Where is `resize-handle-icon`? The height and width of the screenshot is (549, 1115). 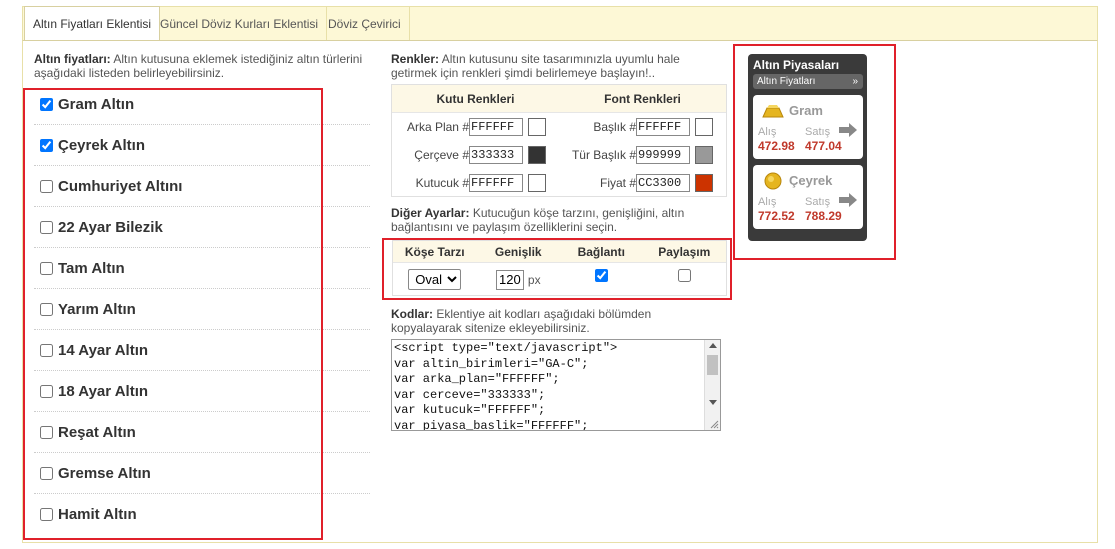
resize-handle-icon is located at coordinates (714, 424).